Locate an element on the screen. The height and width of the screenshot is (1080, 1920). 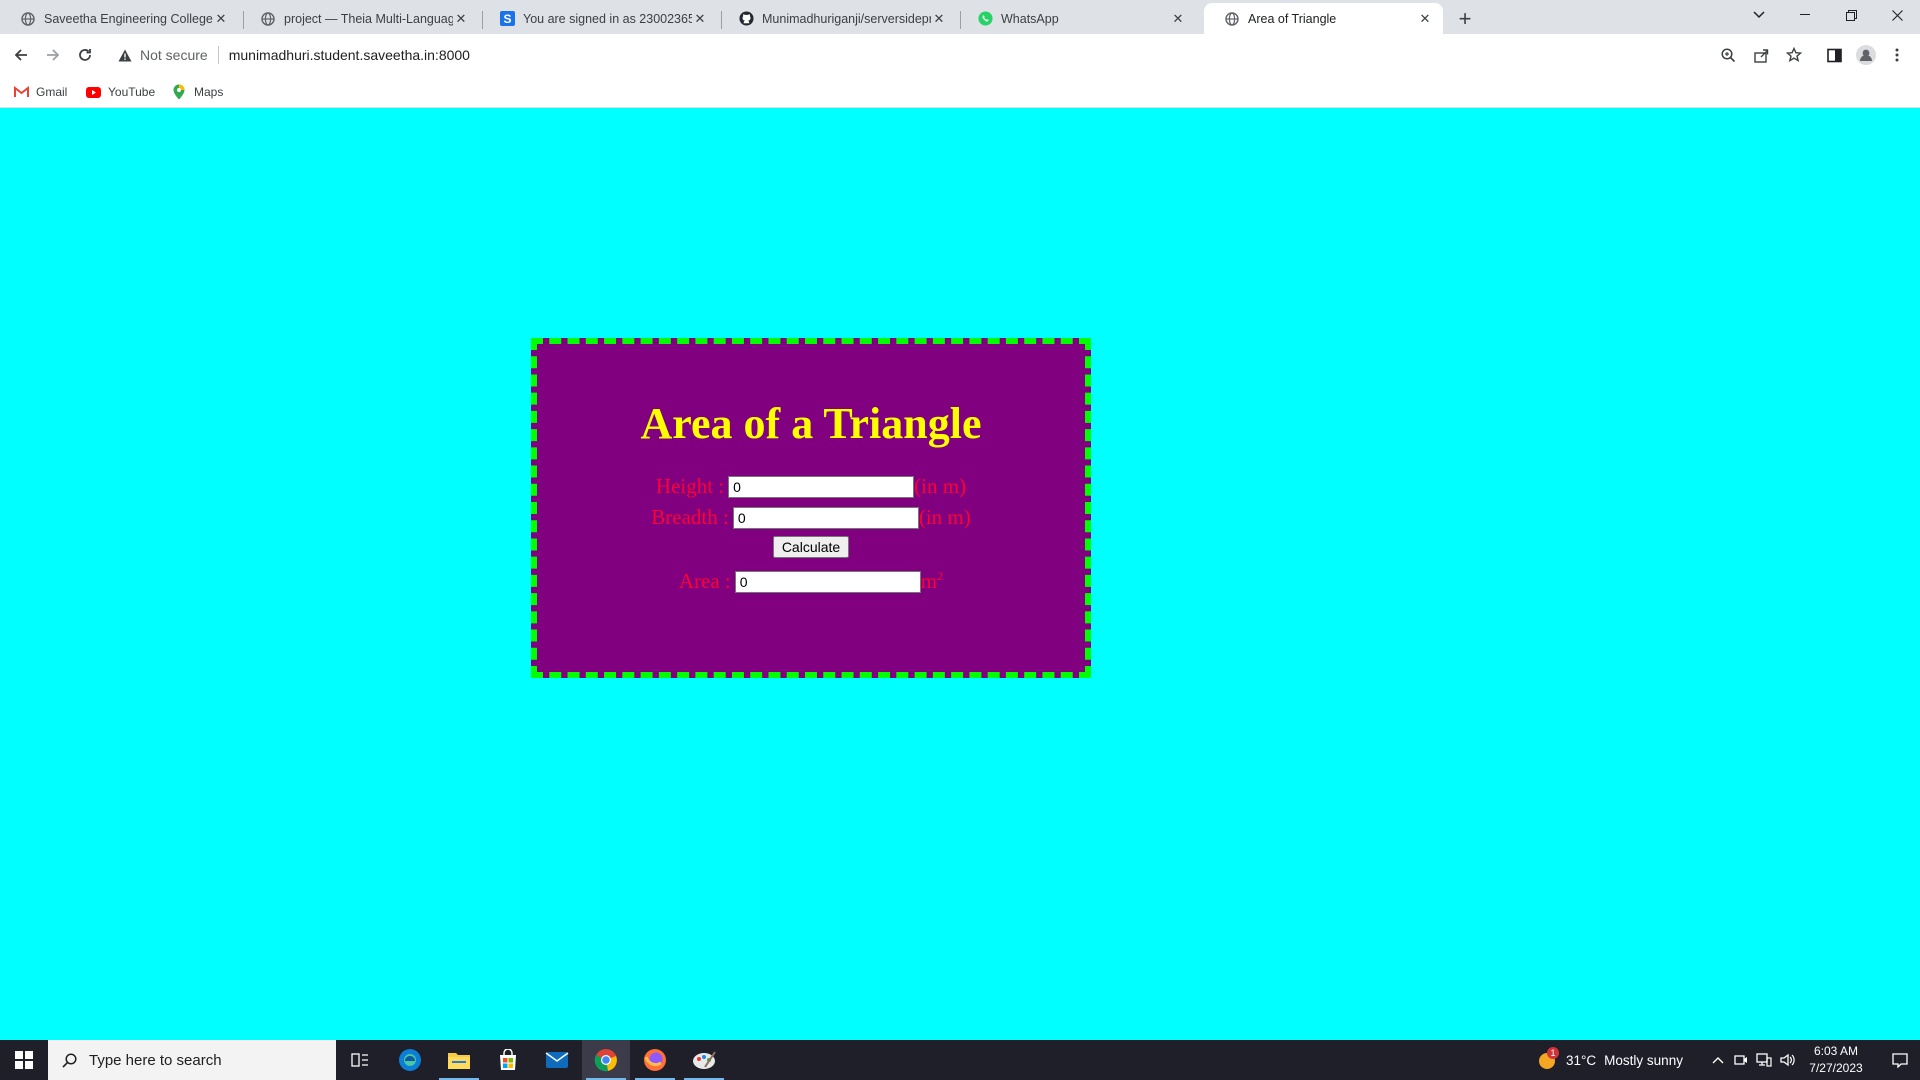
tab-label: You are signed in as 23002365 is located at coordinates (607, 18).